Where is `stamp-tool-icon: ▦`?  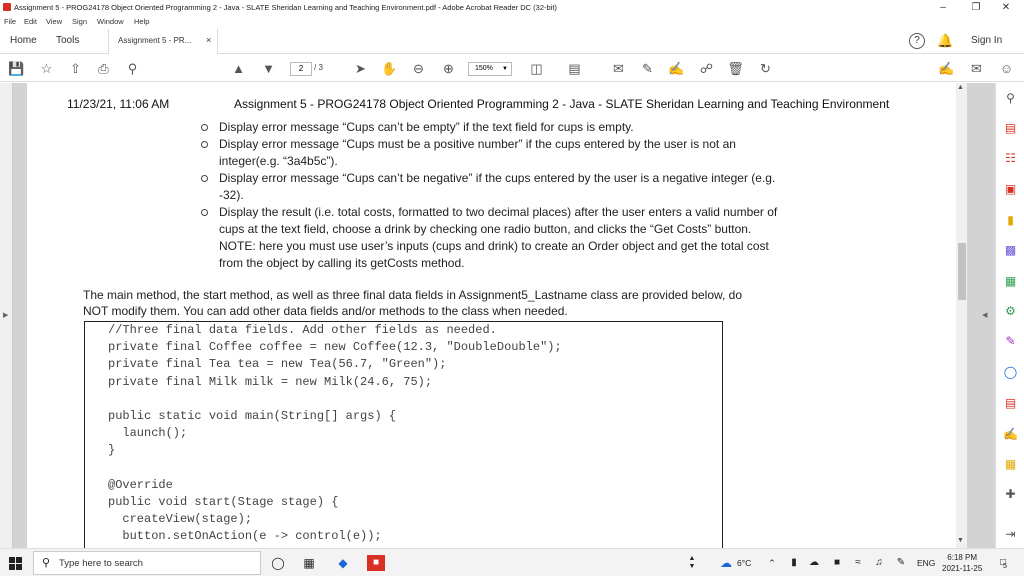 stamp-tool-icon: ▦ is located at coordinates (1010, 464).